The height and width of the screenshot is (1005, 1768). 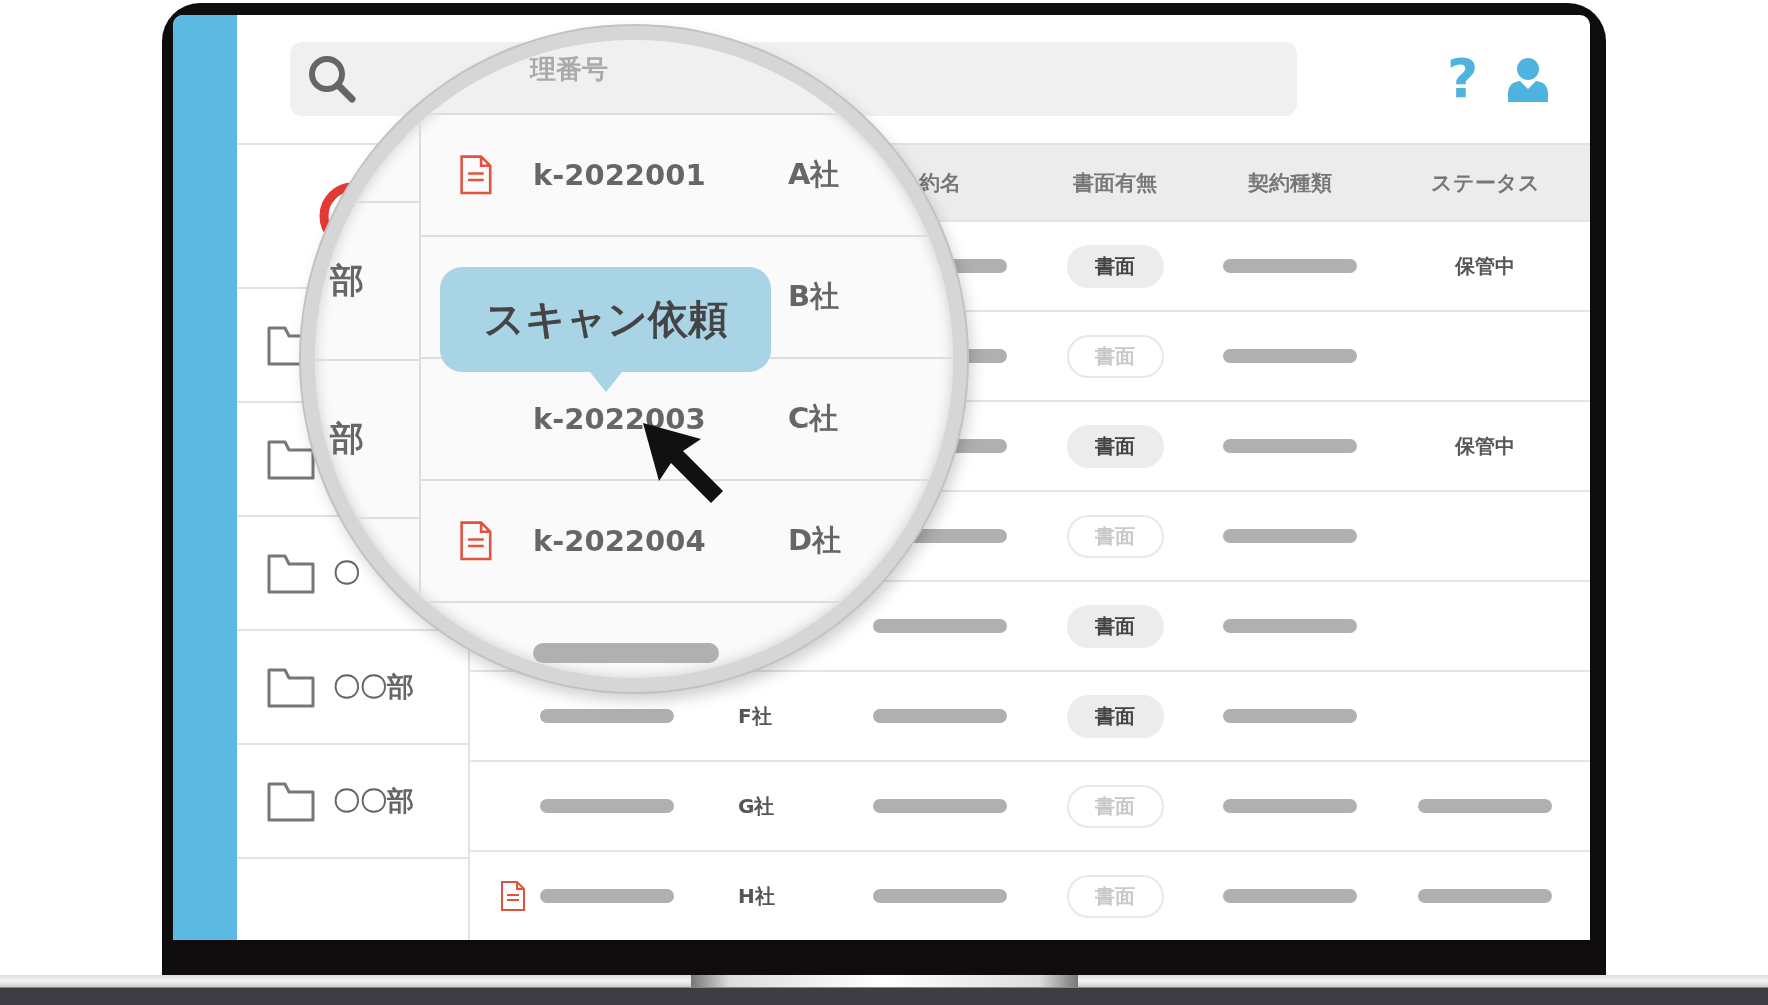 I want to click on table-cell-text: A社, so click(x=814, y=174).